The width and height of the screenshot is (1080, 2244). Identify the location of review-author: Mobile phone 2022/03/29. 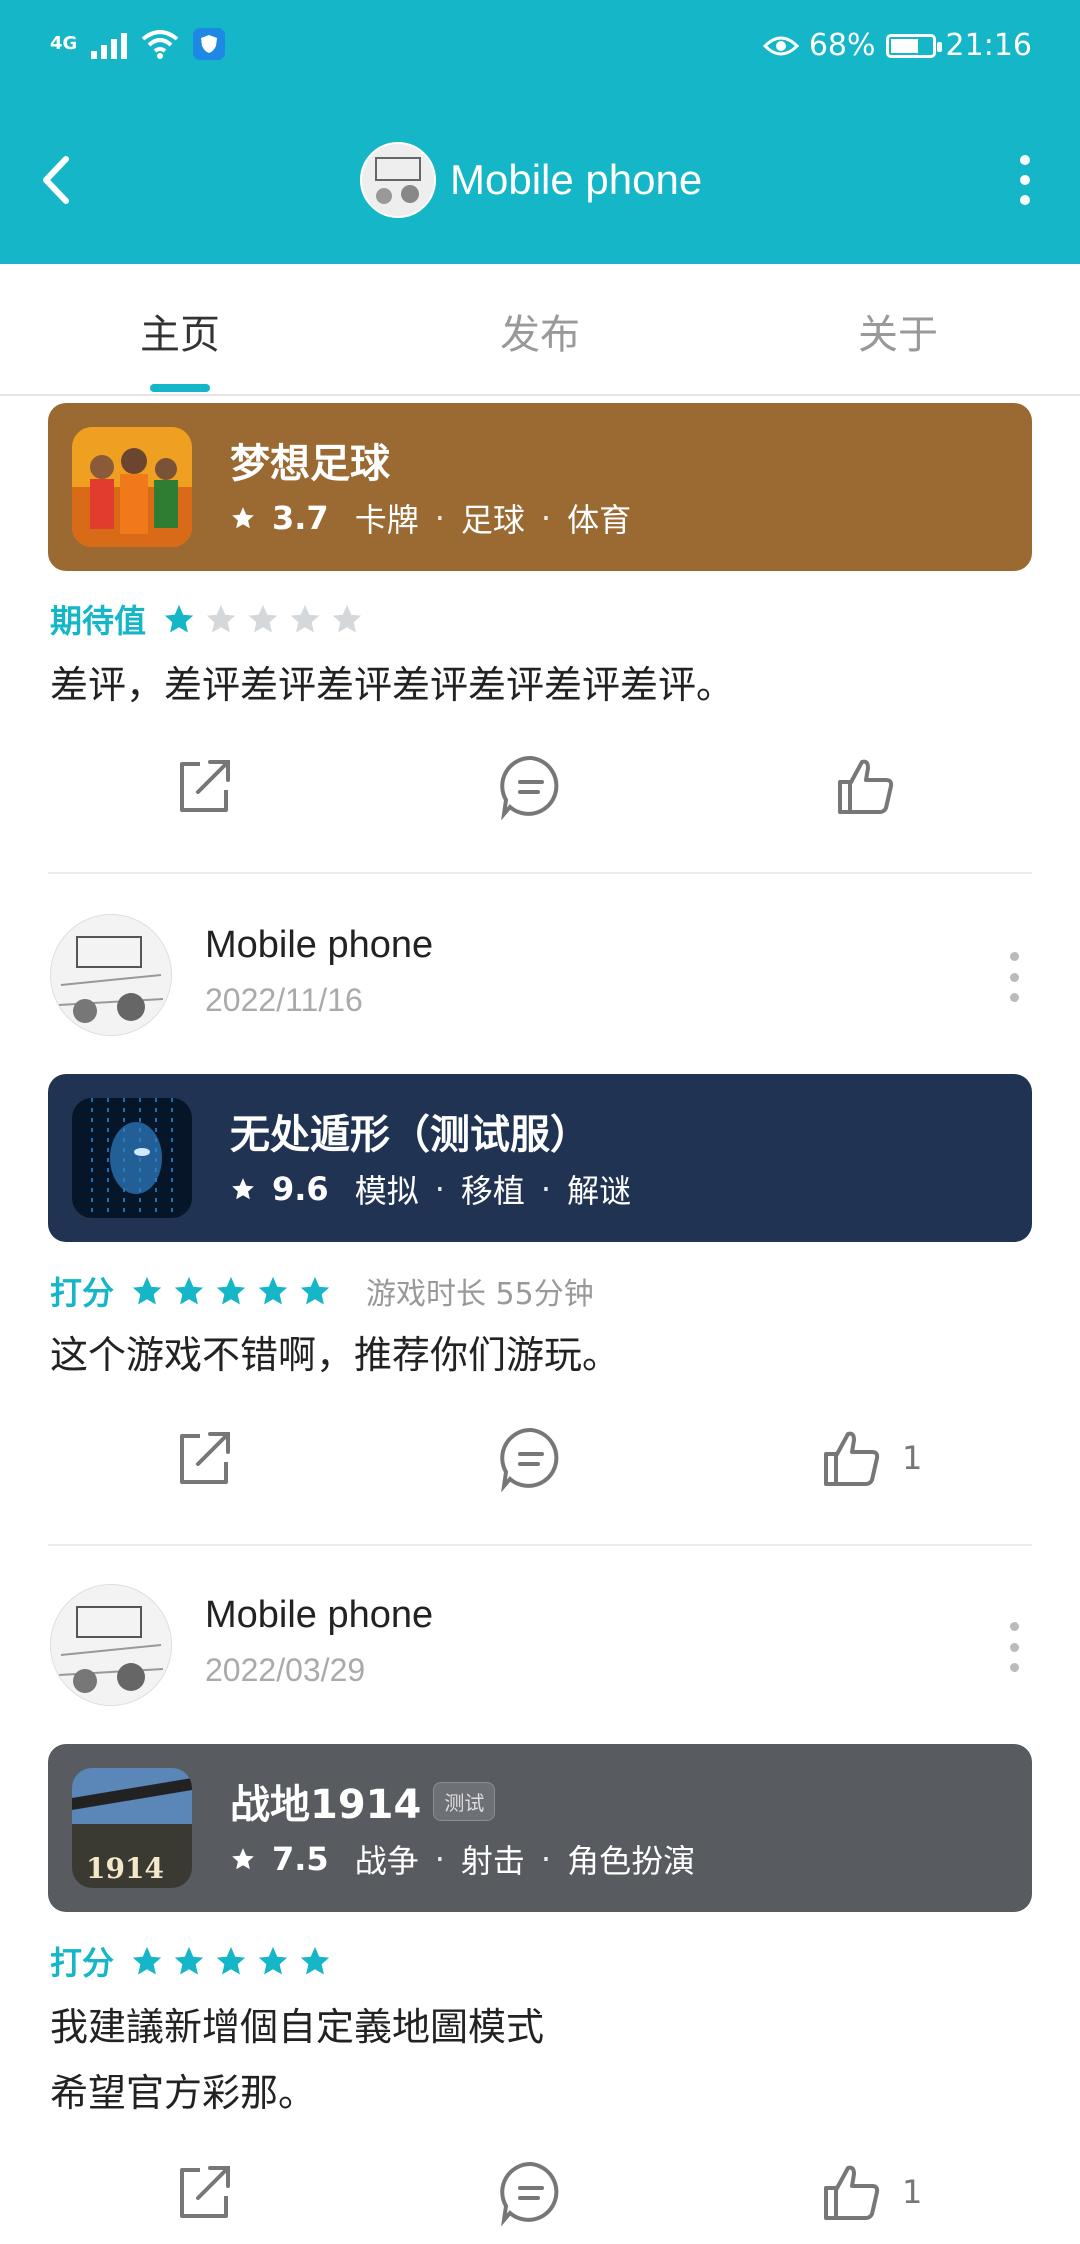
(540, 1649).